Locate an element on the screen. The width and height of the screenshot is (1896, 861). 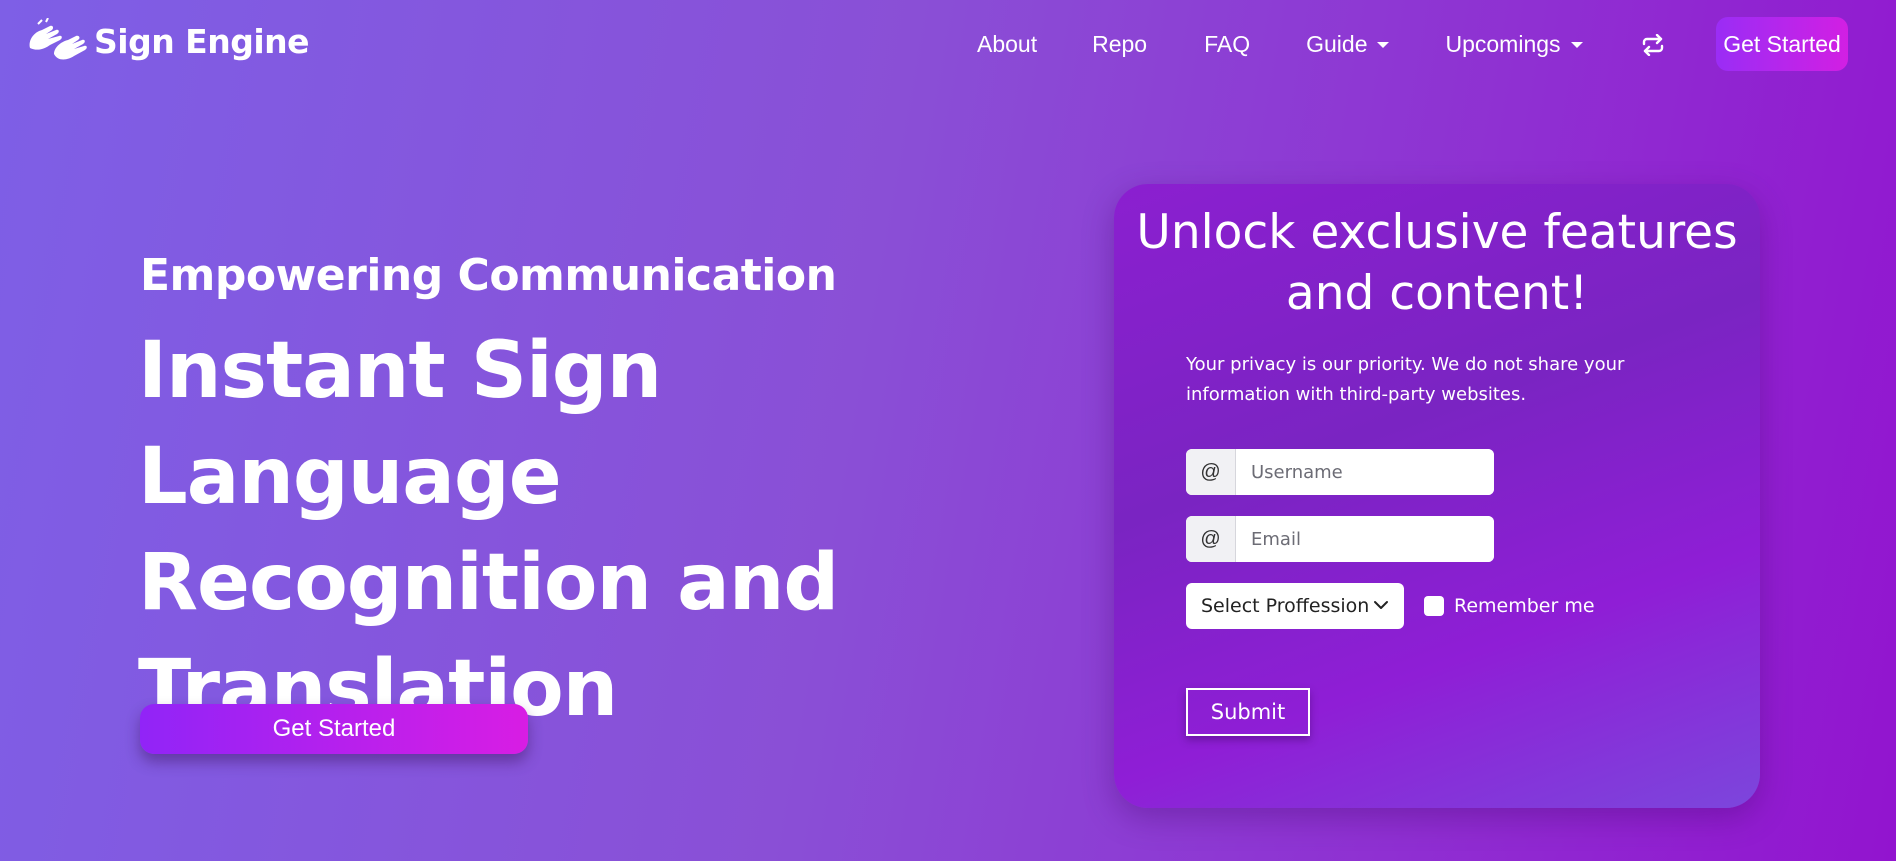
chevron-down-icon is located at coordinates (1381, 605).